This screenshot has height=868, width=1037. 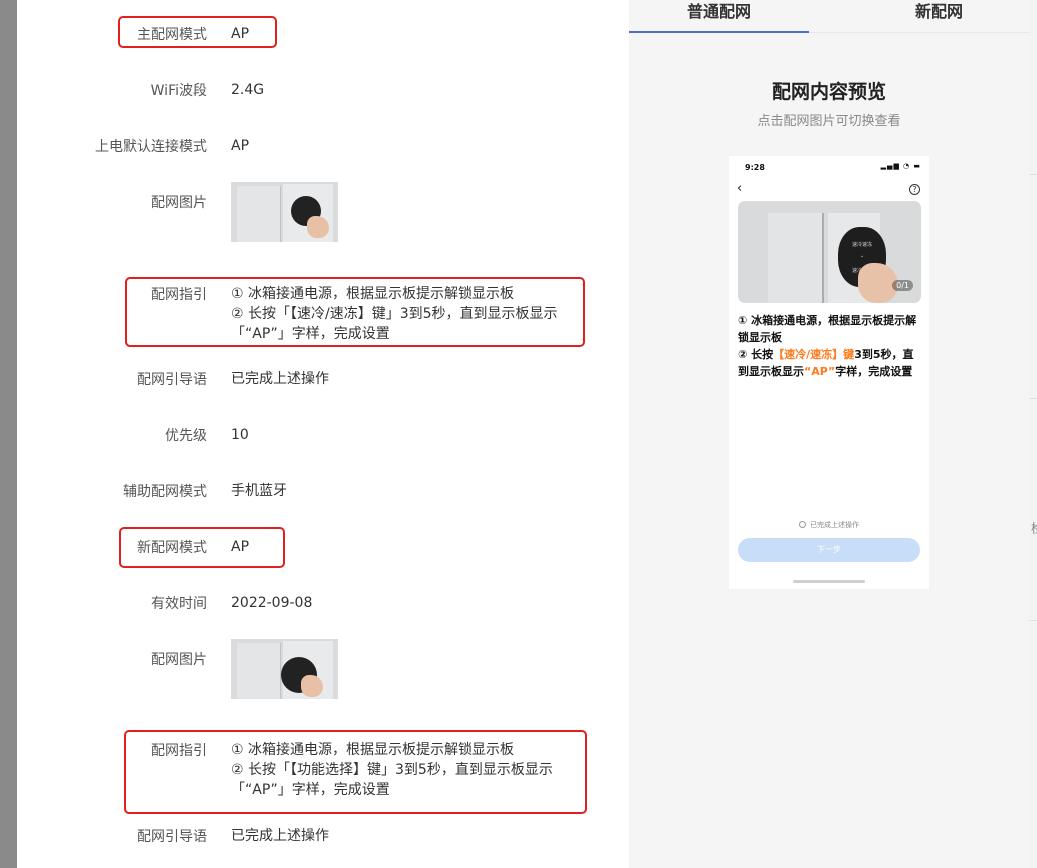 What do you see at coordinates (861, 245) in the screenshot?
I see `panel-text-top: 速冷速冻` at bounding box center [861, 245].